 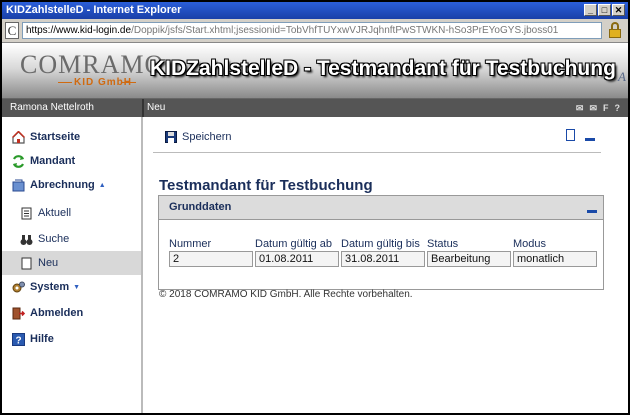 What do you see at coordinates (377, 139) in the screenshot?
I see `toolbar: Speichern` at bounding box center [377, 139].